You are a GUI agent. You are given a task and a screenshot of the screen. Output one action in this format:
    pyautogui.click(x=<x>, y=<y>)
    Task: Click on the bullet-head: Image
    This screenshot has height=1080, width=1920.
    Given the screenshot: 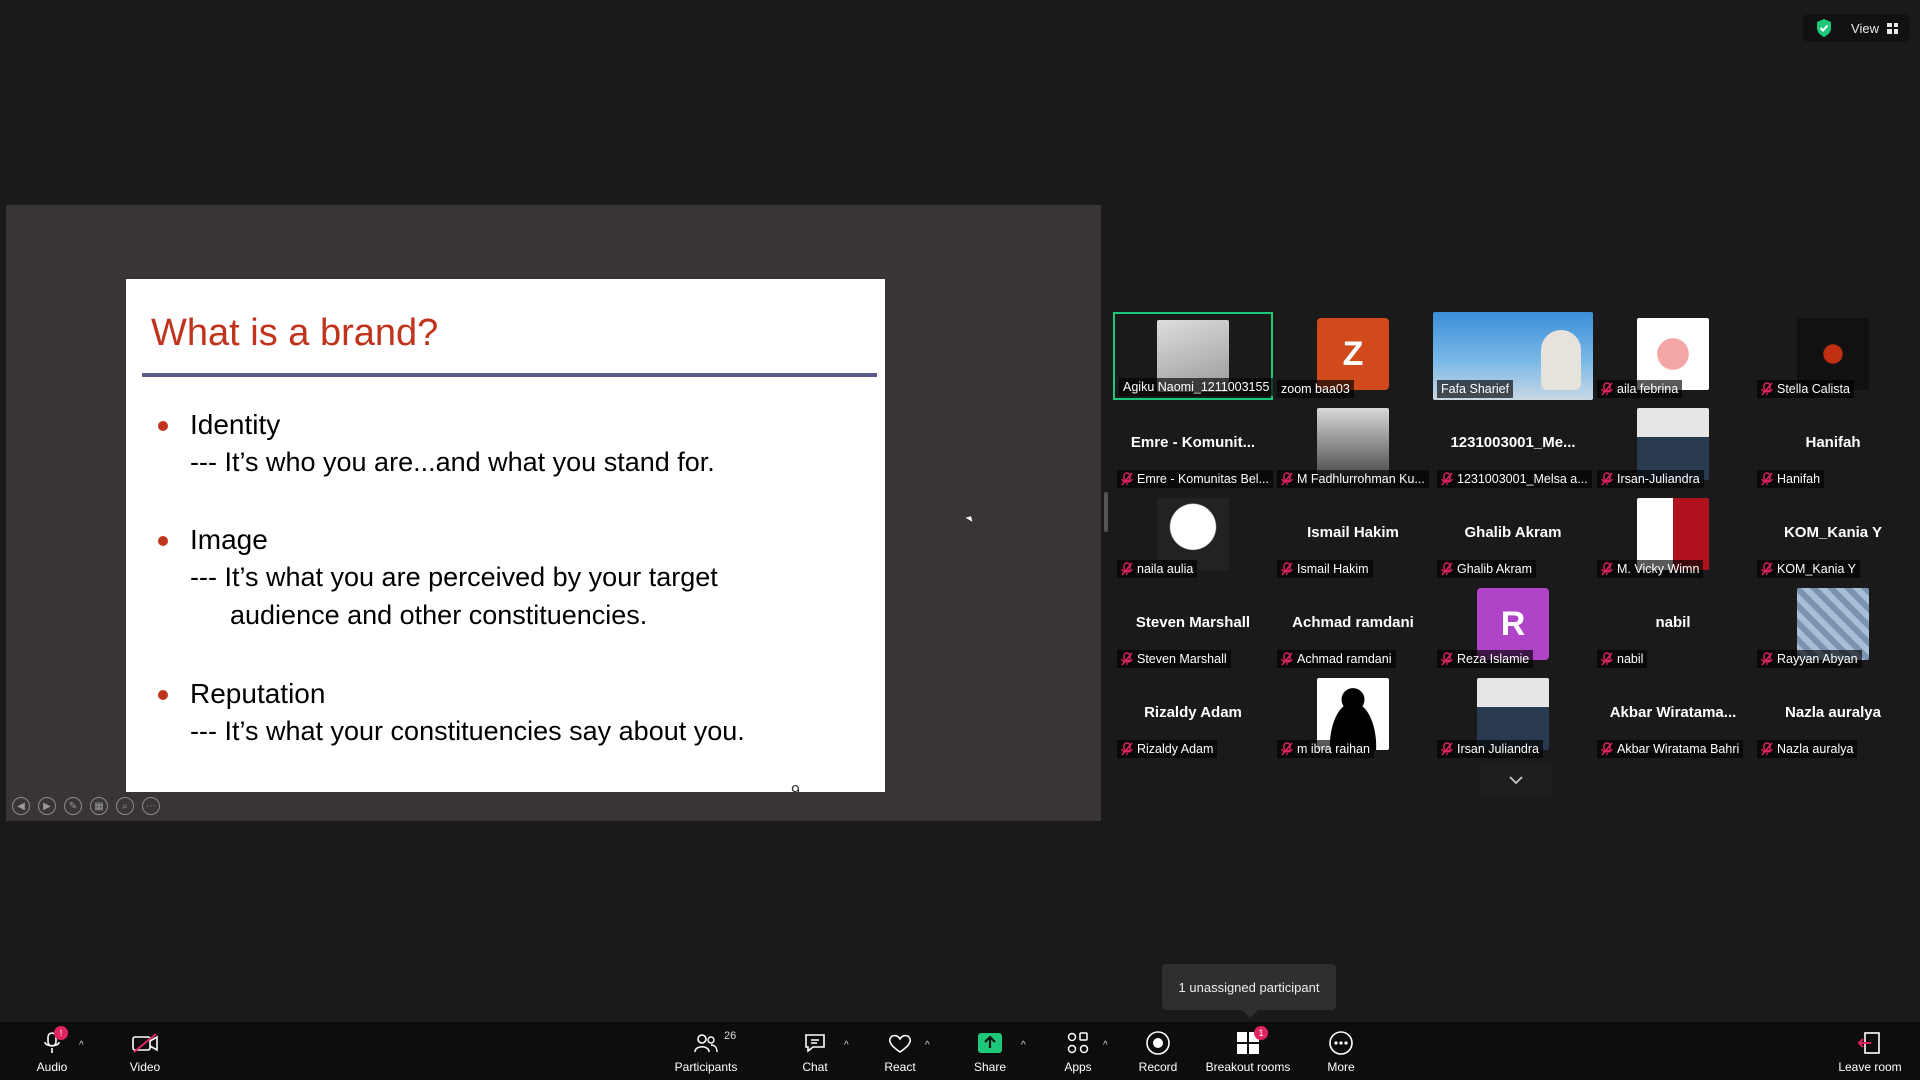 What is the action you would take?
    pyautogui.click(x=229, y=539)
    